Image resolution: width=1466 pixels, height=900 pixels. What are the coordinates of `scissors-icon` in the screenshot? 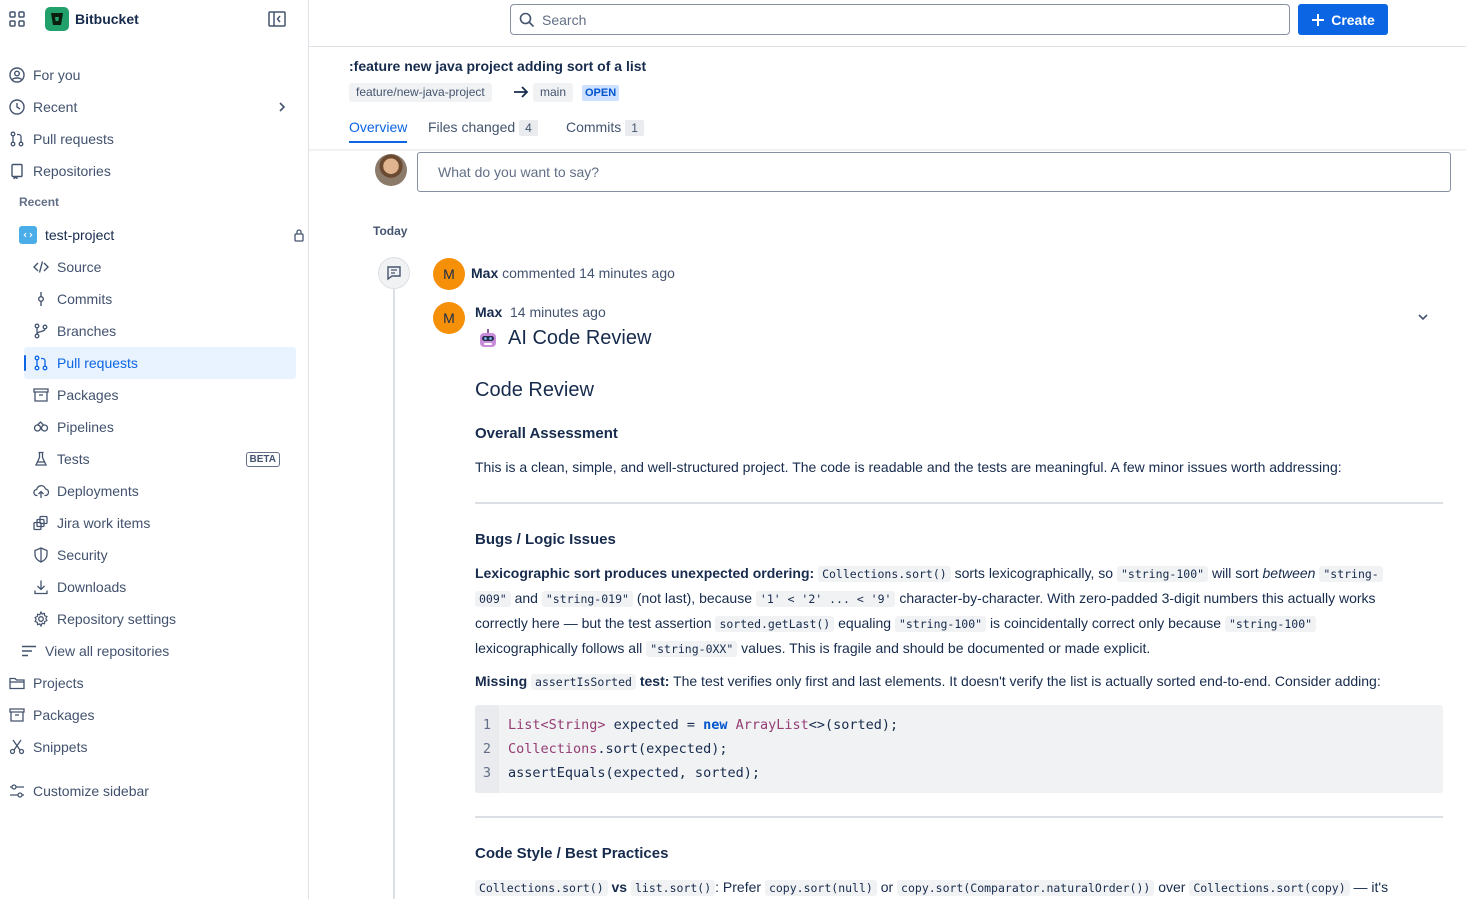 It's located at (17, 747).